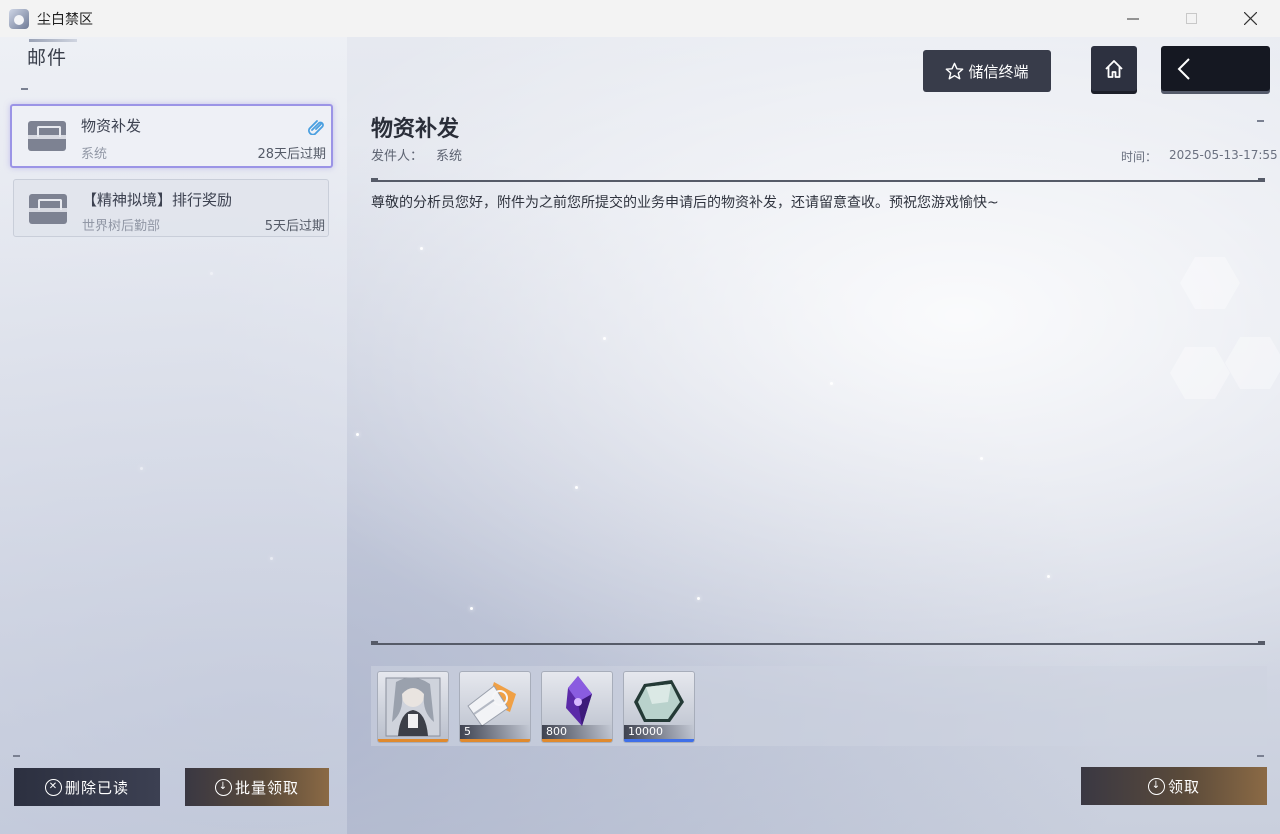  I want to click on delete-read-button: ✕ 删除已读, so click(87, 787).